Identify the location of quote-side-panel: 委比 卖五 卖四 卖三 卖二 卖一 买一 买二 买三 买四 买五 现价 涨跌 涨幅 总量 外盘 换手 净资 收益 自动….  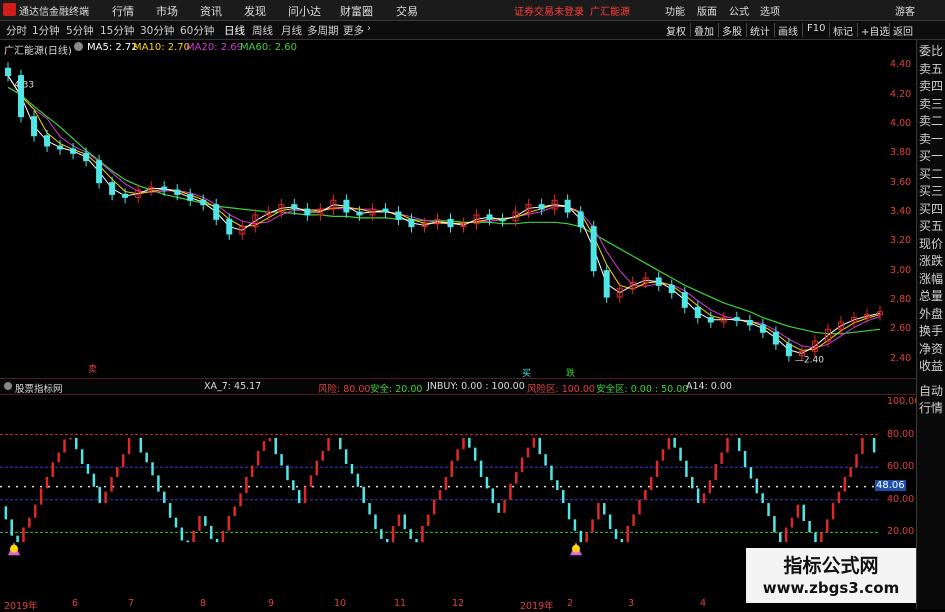
(930, 324).